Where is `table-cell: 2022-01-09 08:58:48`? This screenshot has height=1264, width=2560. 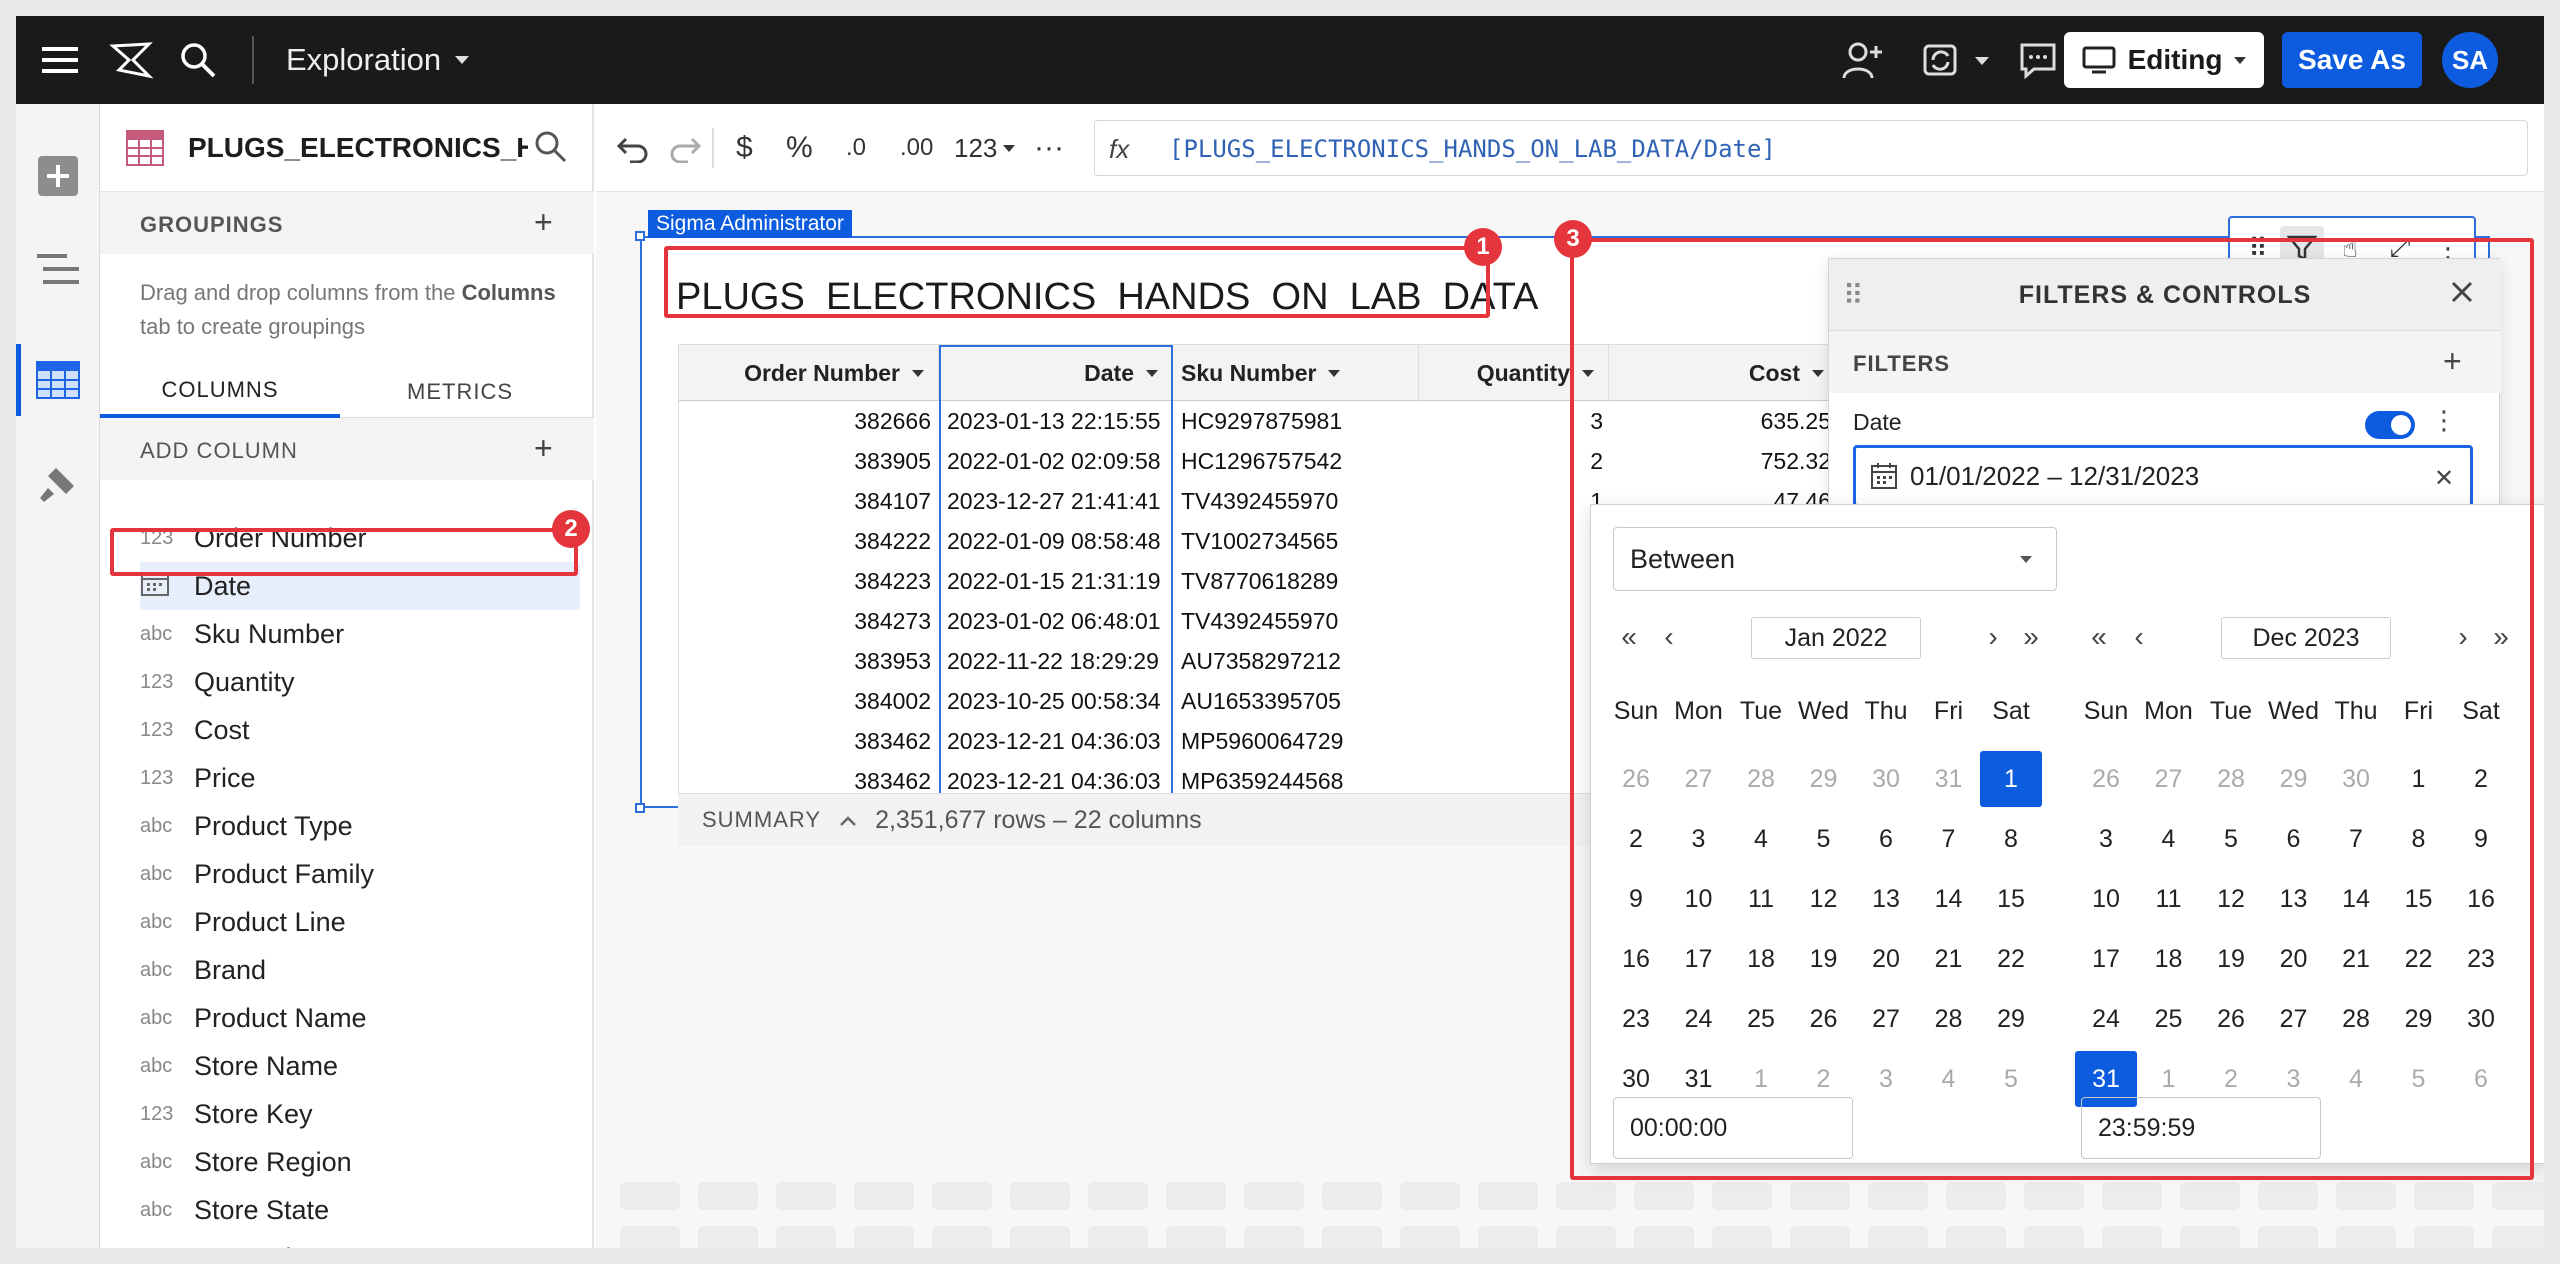 table-cell: 2022-01-09 08:58:48 is located at coordinates (1056, 541).